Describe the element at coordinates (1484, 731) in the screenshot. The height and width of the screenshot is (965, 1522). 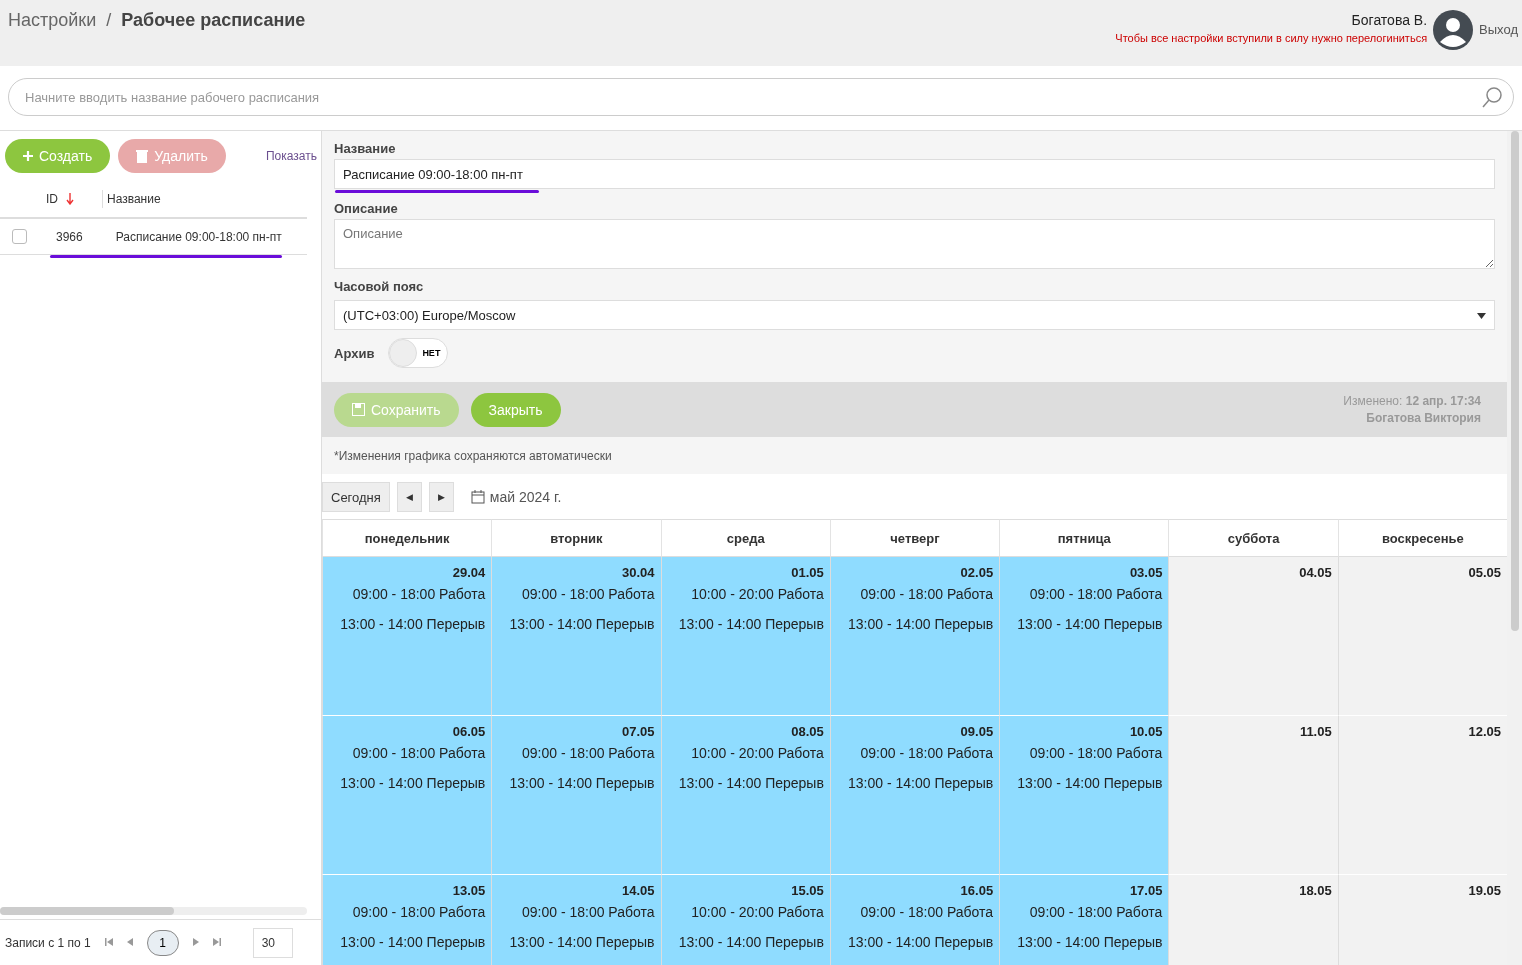
I see `day-date: 12.05` at that location.